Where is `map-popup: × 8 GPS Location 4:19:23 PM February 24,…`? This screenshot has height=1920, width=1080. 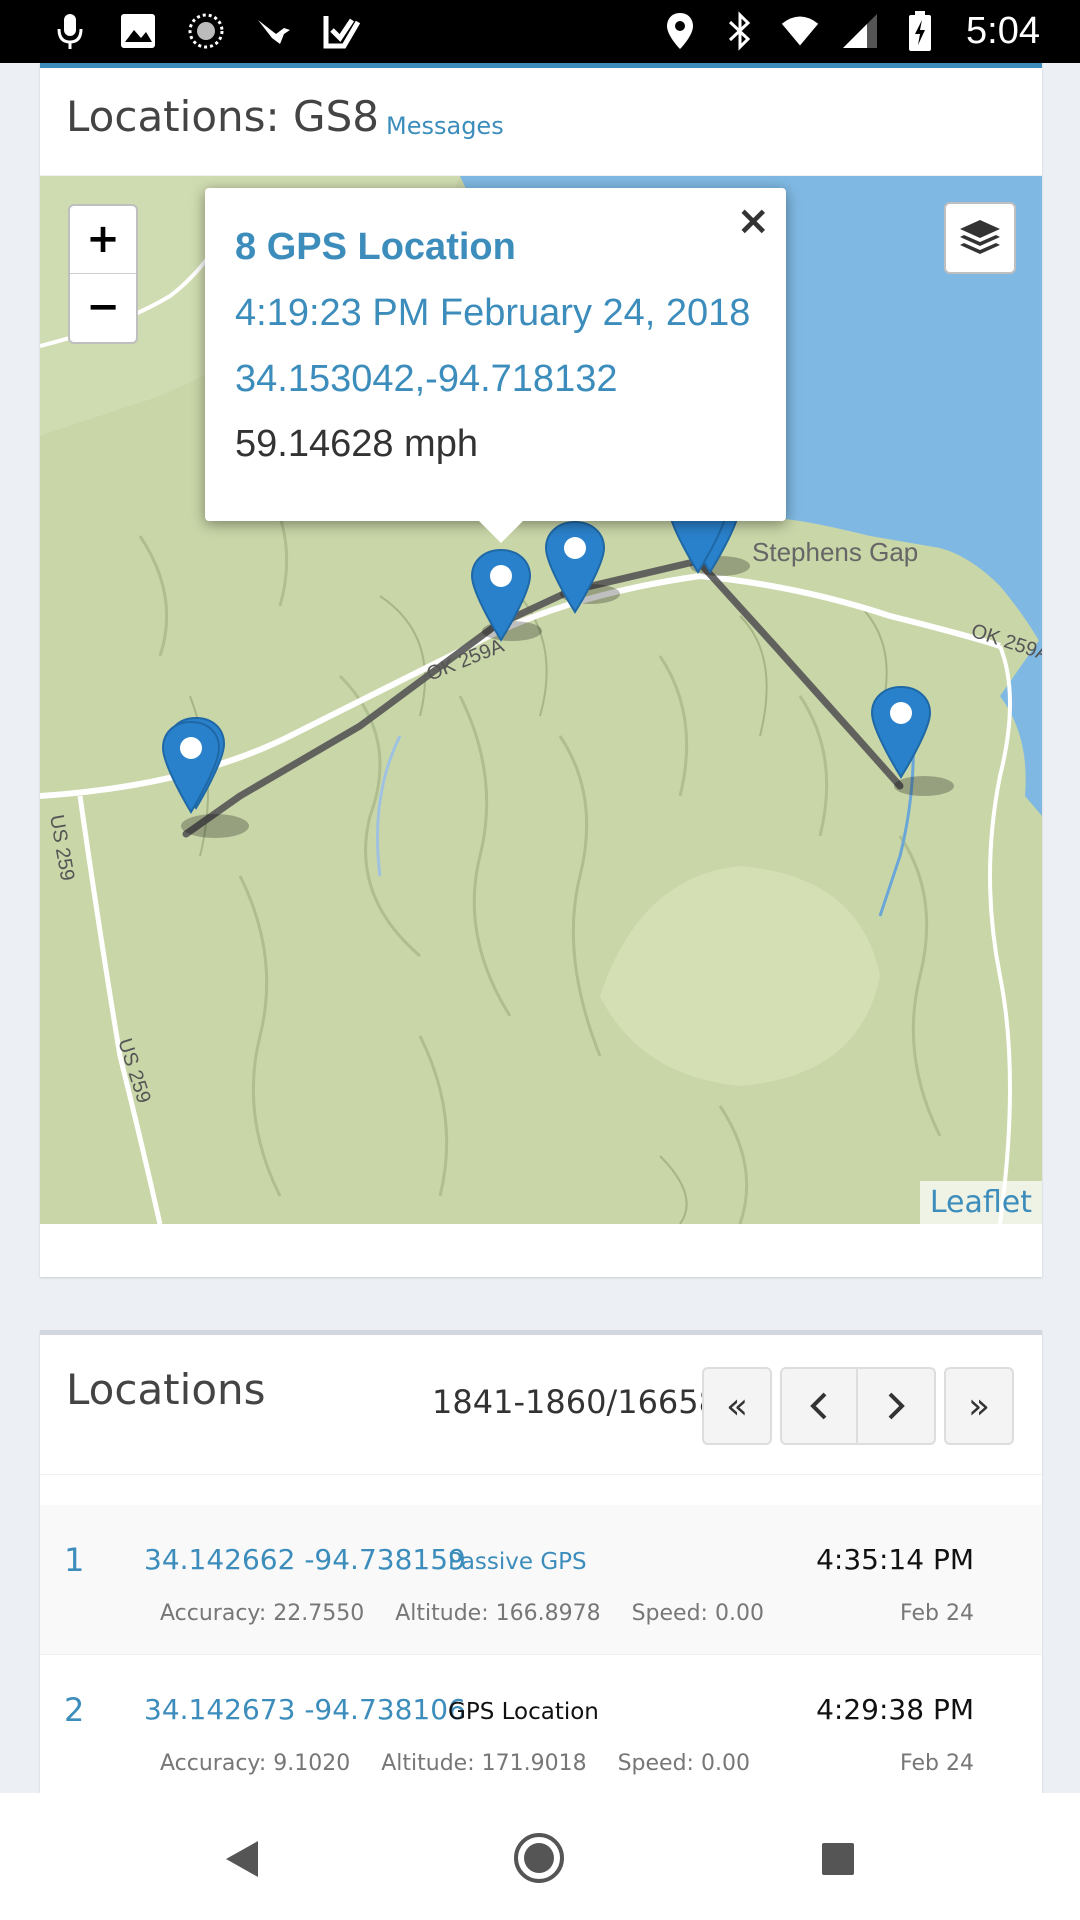 map-popup: × 8 GPS Location 4:19:23 PM February 24,… is located at coordinates (495, 365).